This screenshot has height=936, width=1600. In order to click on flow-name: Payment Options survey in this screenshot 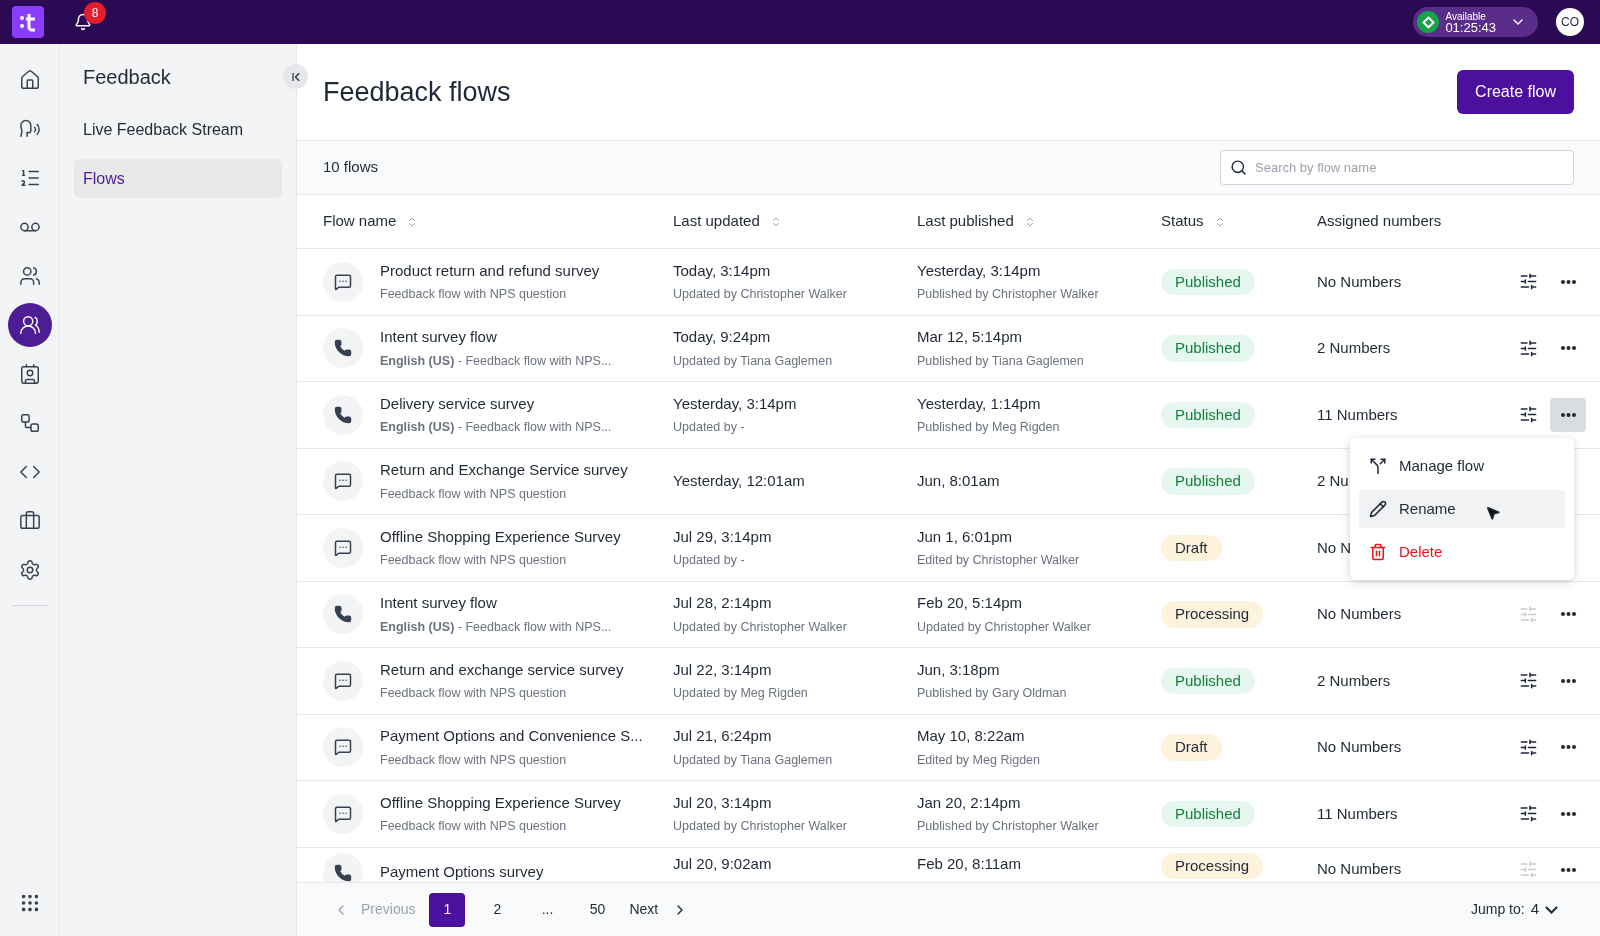, I will do `click(462, 871)`.